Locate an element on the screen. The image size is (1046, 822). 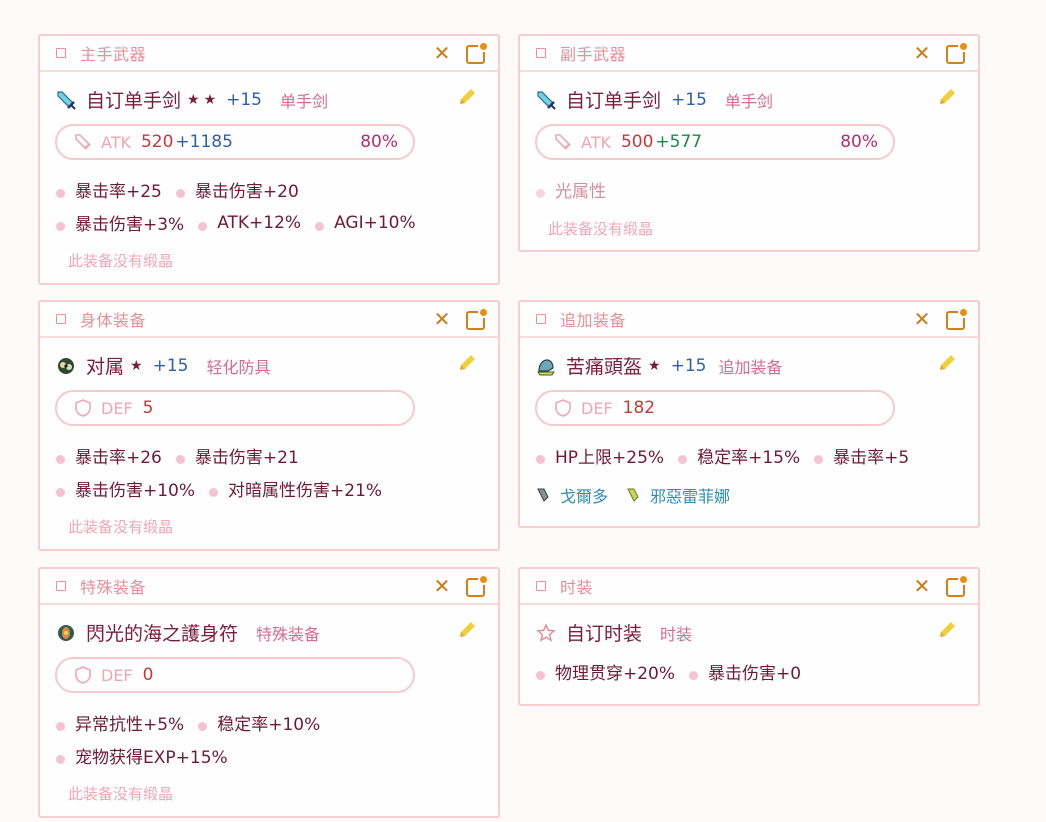
crystal-item: 邪惡雷菲娜 is located at coordinates (678, 495).